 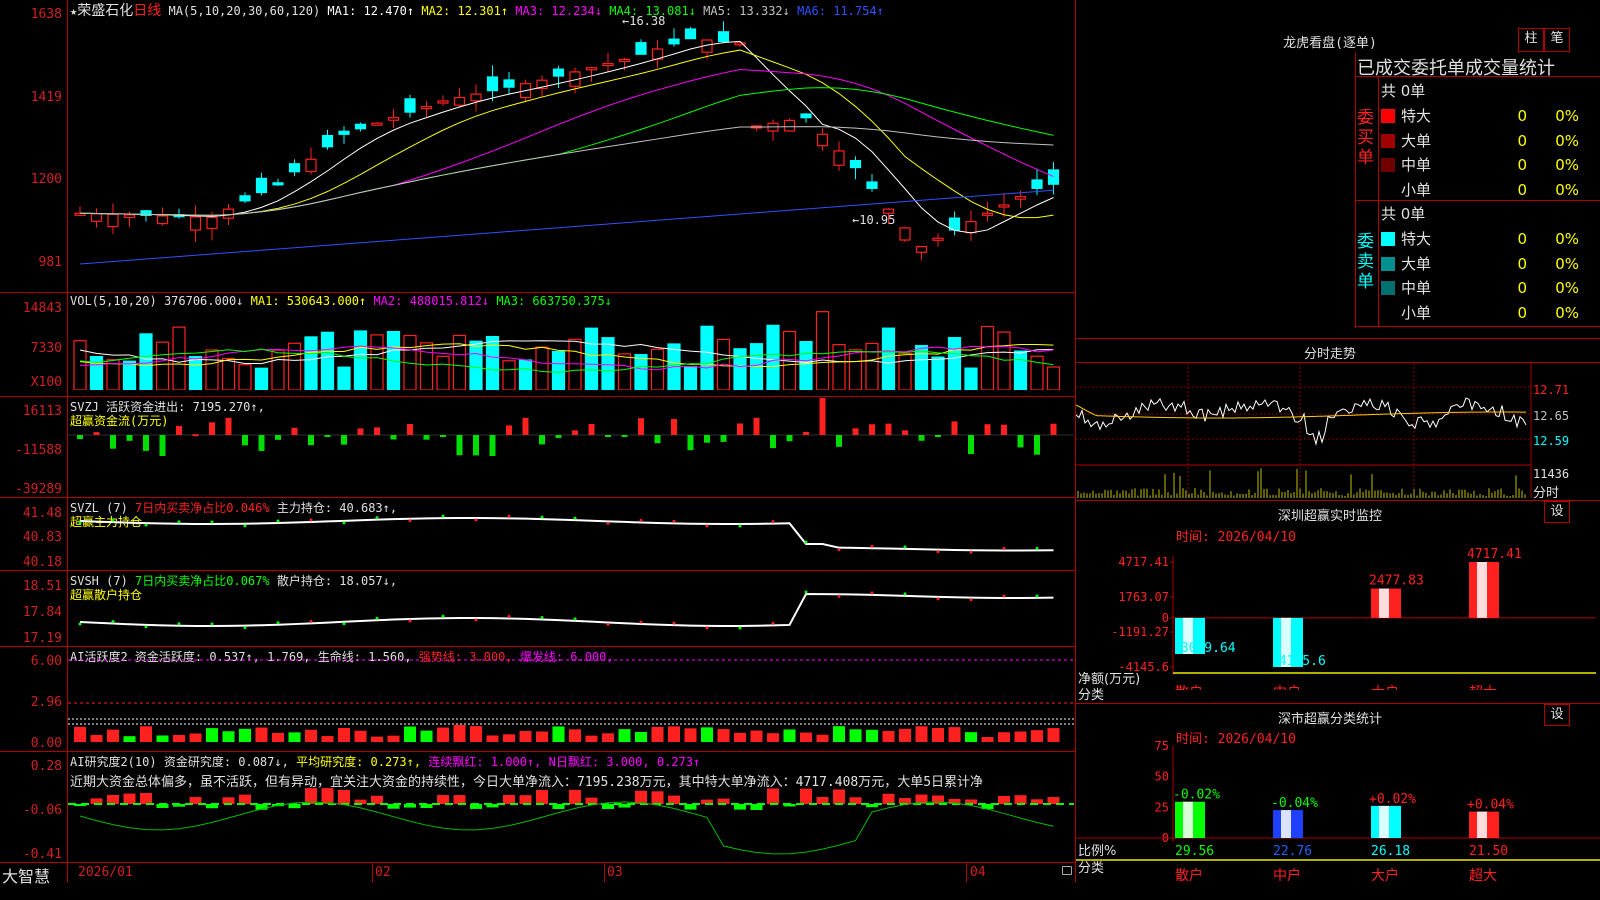 What do you see at coordinates (1483, 876) in the screenshot?
I see `bar-category-label: 超大` at bounding box center [1483, 876].